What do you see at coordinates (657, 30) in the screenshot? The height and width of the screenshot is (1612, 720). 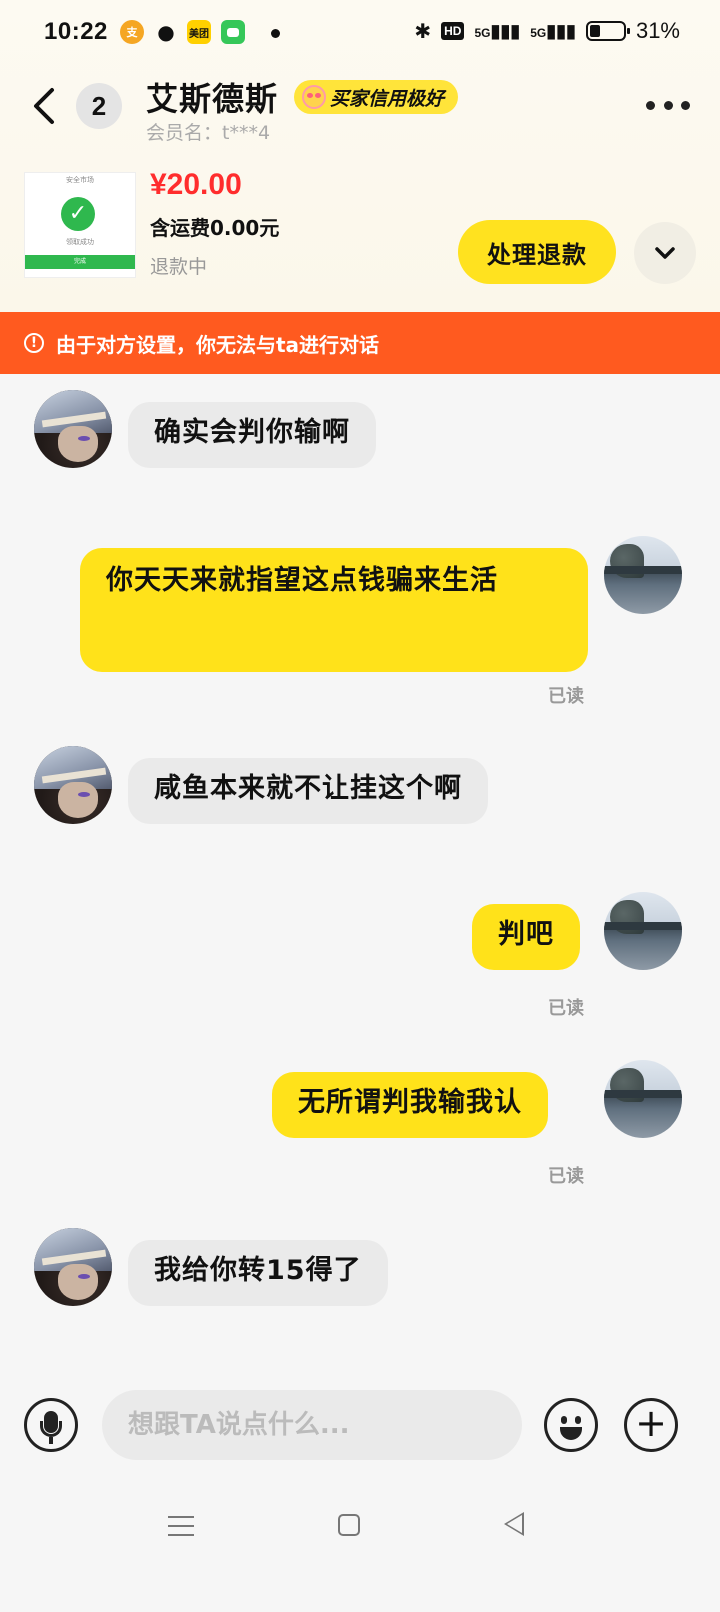 I see `battery-percent: 31%` at bounding box center [657, 30].